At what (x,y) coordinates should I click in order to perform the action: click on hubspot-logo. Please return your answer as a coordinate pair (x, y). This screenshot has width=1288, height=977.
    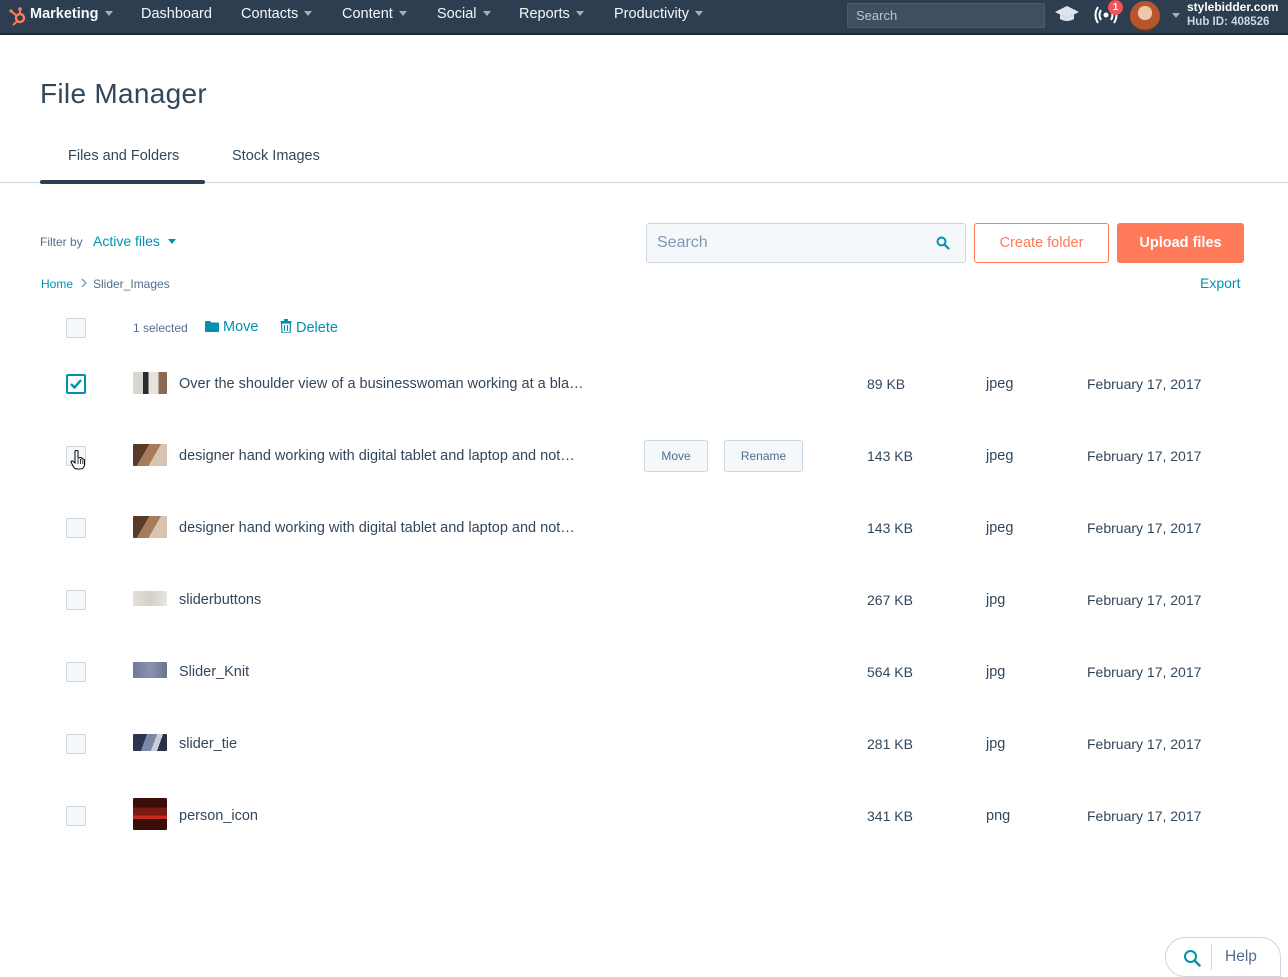
    Looking at the image, I should click on (18, 16).